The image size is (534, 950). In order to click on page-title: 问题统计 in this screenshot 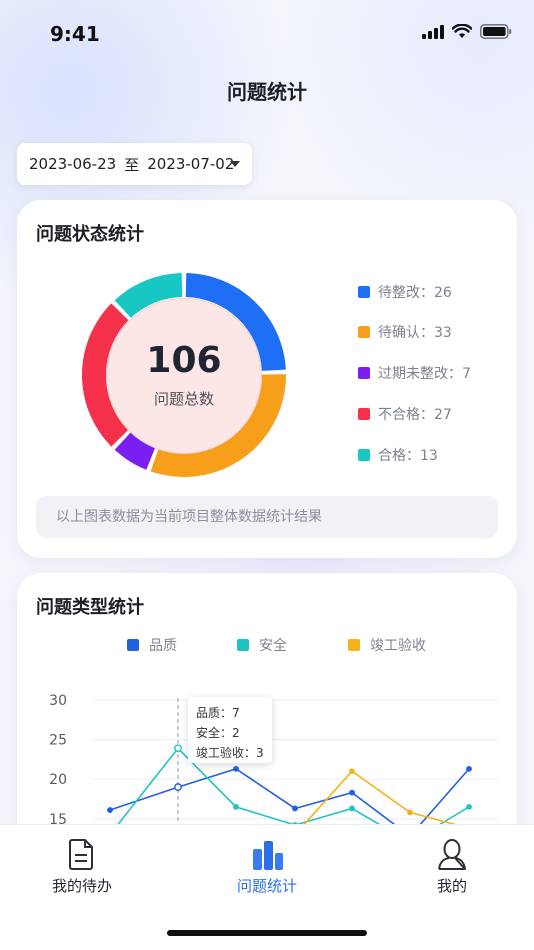, I will do `click(267, 92)`.